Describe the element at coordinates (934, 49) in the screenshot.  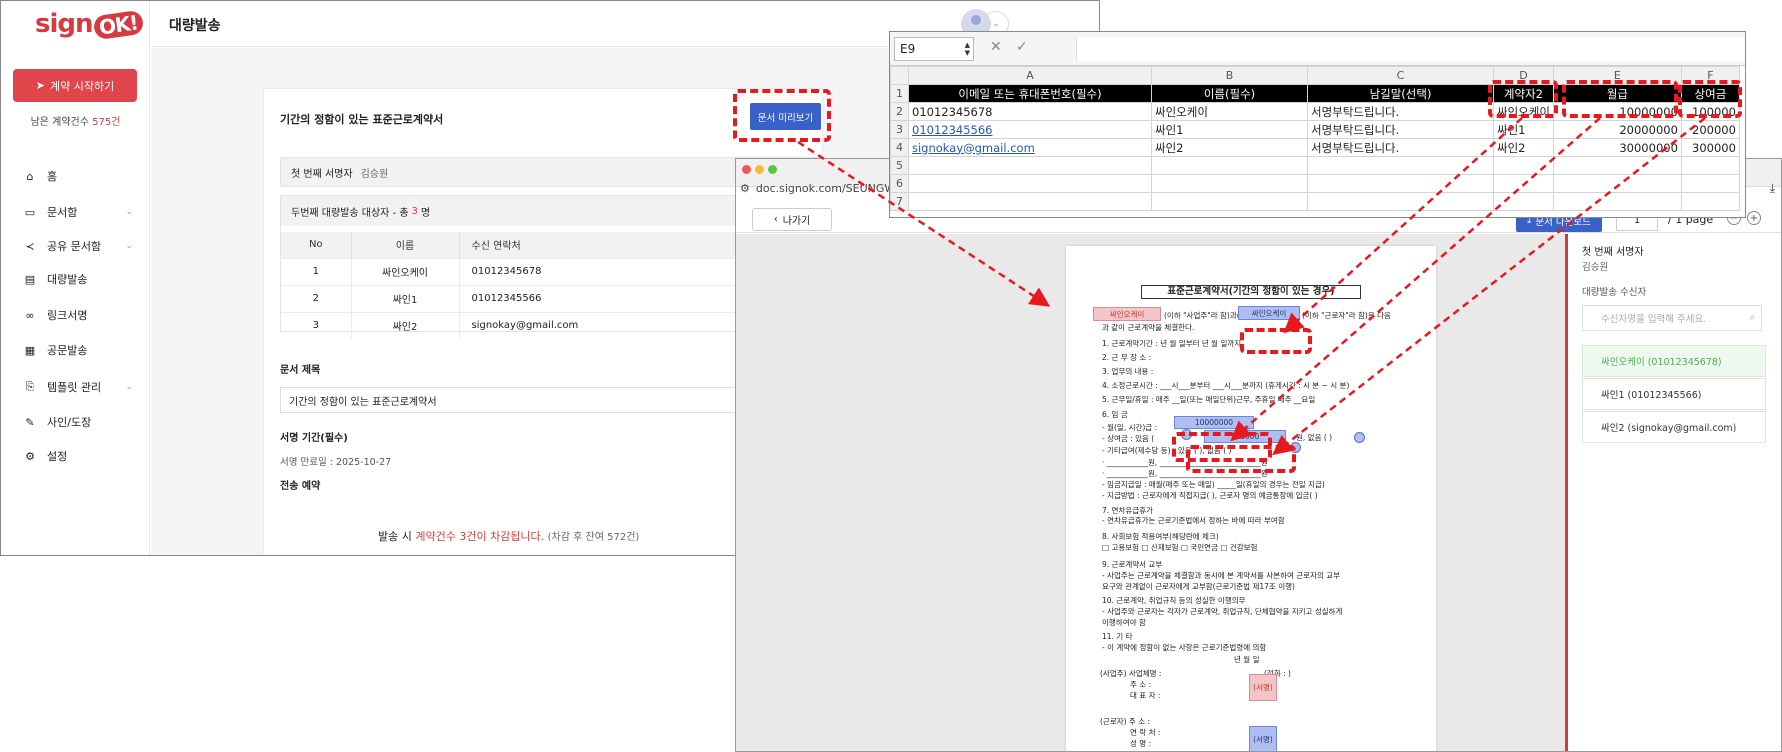
I see `name-box: E9 ▲ ▼` at that location.